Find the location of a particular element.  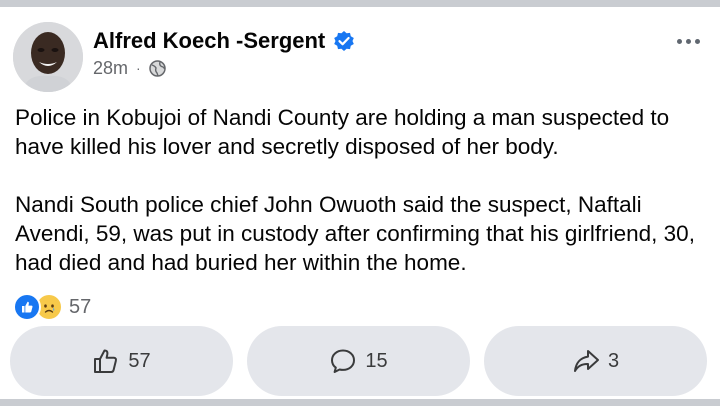

avatar is located at coordinates (48, 57).